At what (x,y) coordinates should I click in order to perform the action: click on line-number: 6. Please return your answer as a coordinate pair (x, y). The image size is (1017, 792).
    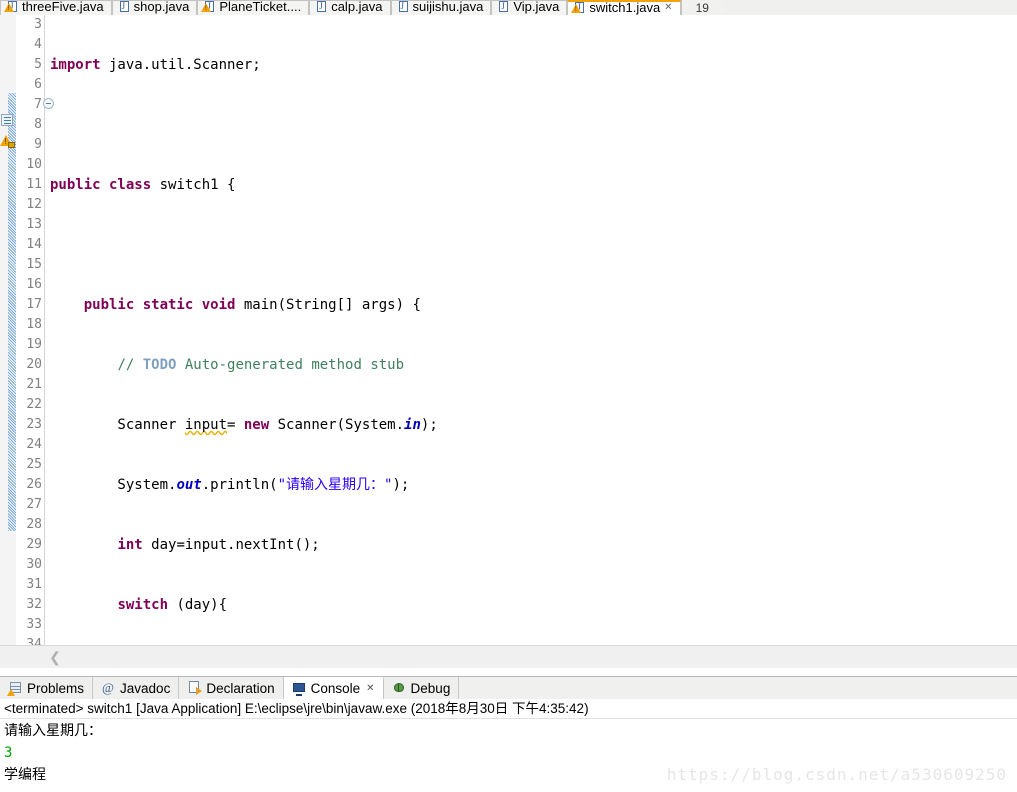
    Looking at the image, I should click on (38, 84).